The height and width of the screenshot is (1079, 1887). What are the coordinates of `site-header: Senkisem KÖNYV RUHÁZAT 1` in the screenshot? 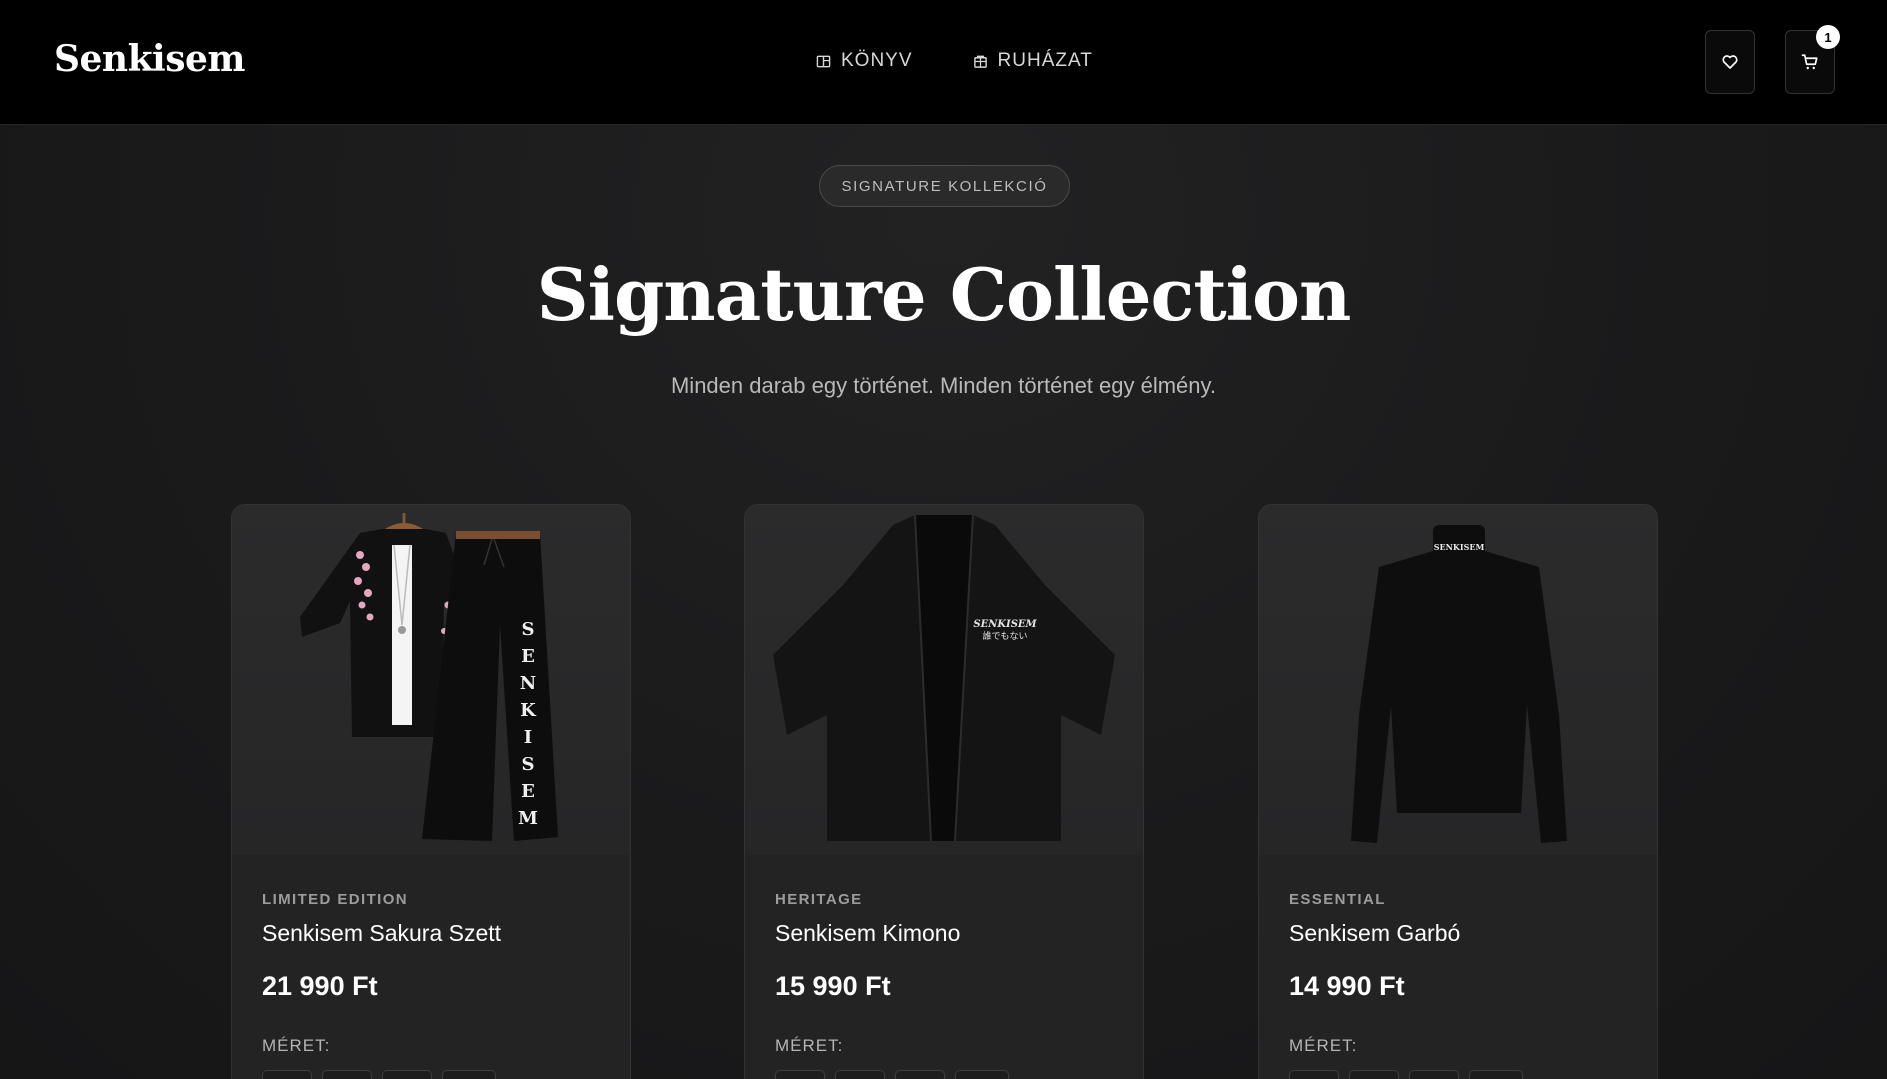 It's located at (943, 62).